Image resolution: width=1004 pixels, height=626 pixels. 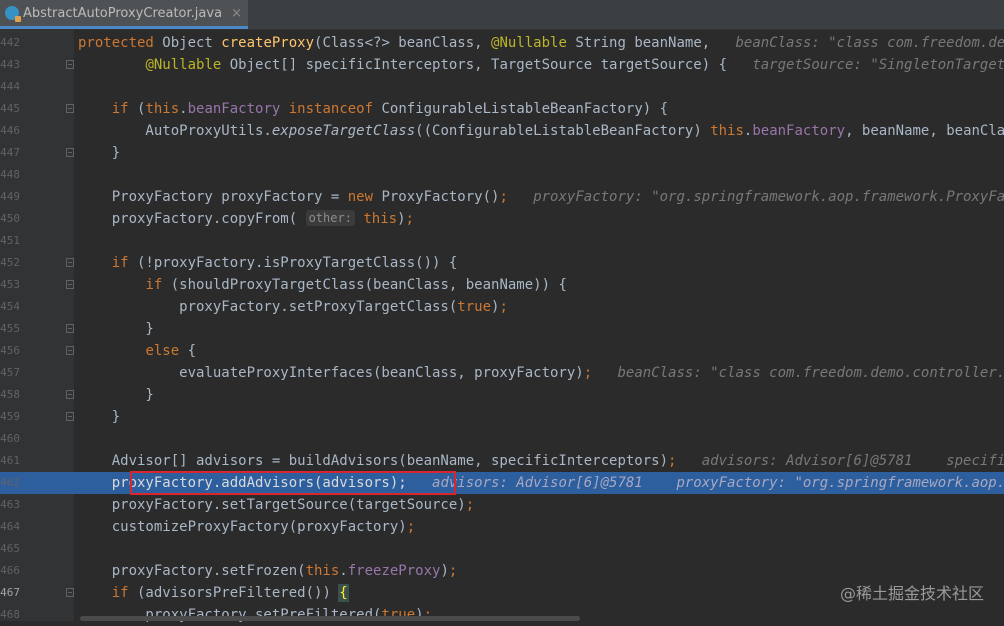 What do you see at coordinates (10, 175) in the screenshot?
I see `line-number: 448` at bounding box center [10, 175].